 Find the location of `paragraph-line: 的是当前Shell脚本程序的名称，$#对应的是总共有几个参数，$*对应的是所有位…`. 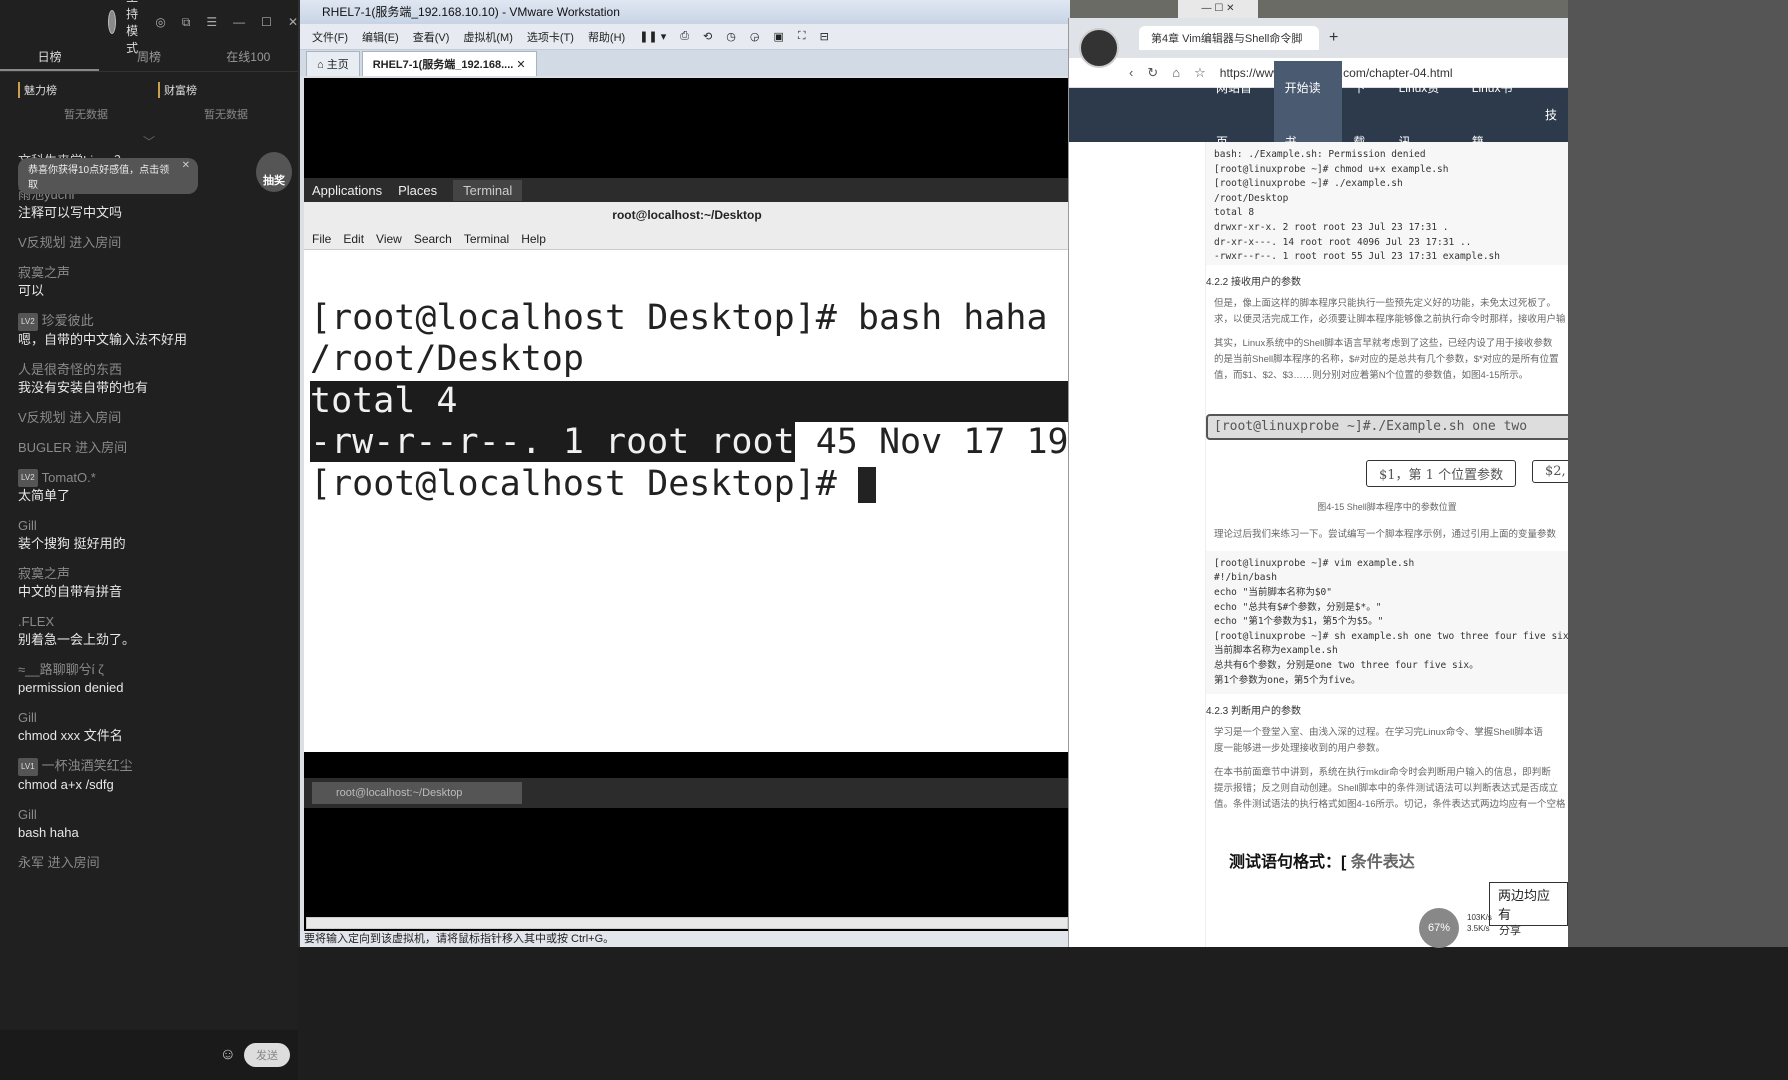

paragraph-line: 的是当前Shell脚本程序的名称，$#对应的是总共有几个参数，$*对应的是所有位… is located at coordinates (1386, 359).